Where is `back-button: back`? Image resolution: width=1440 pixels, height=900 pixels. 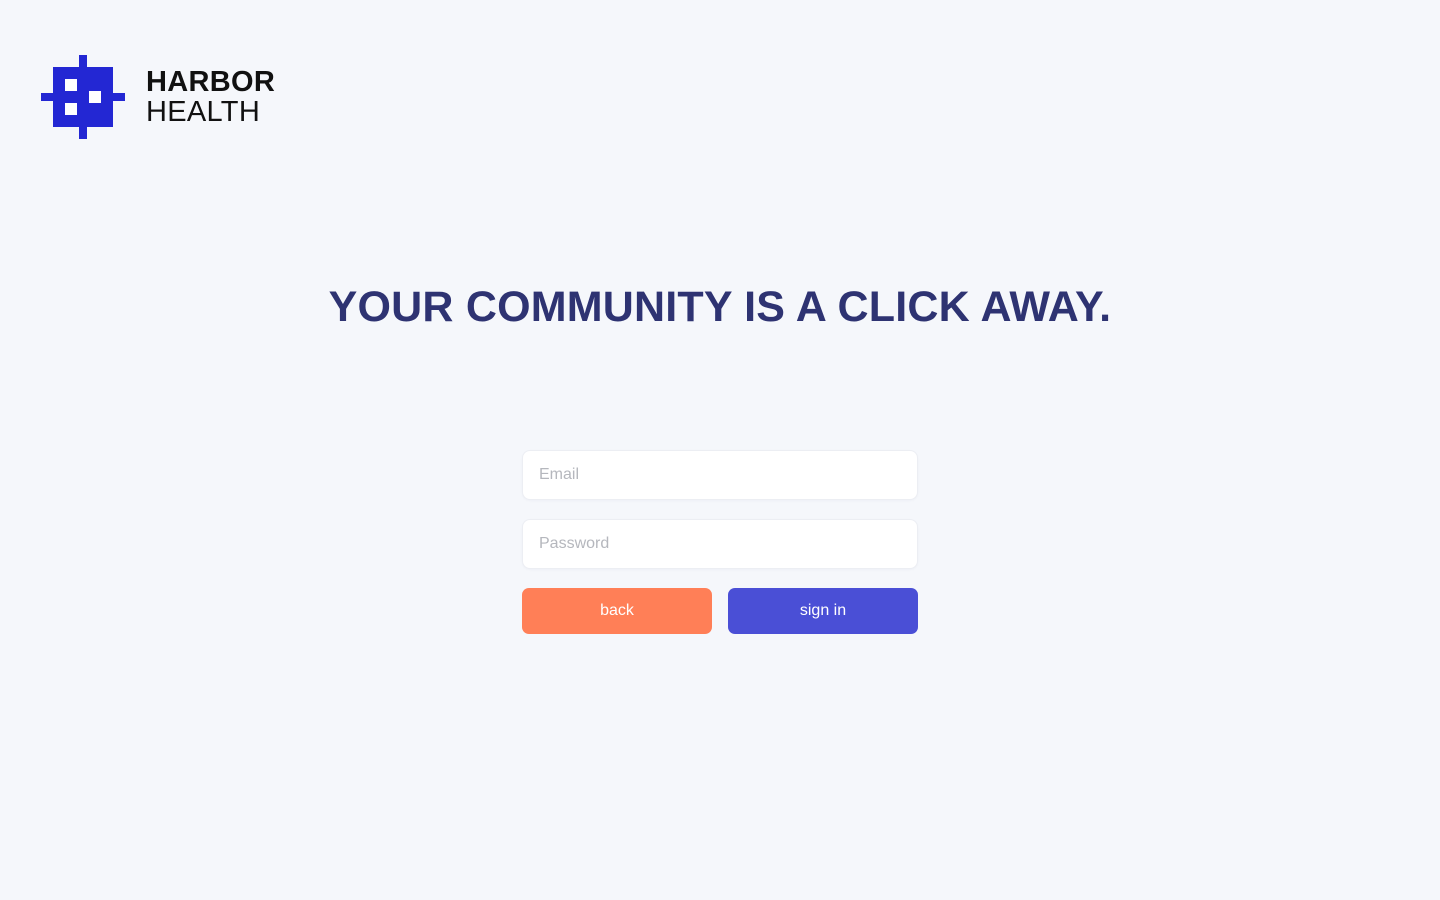
back-button: back is located at coordinates (617, 611).